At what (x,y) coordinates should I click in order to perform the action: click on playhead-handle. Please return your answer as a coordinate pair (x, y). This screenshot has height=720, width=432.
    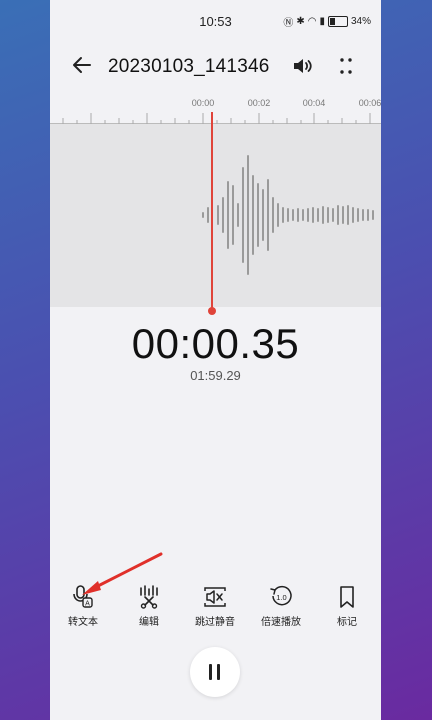
    Looking at the image, I should click on (212, 311).